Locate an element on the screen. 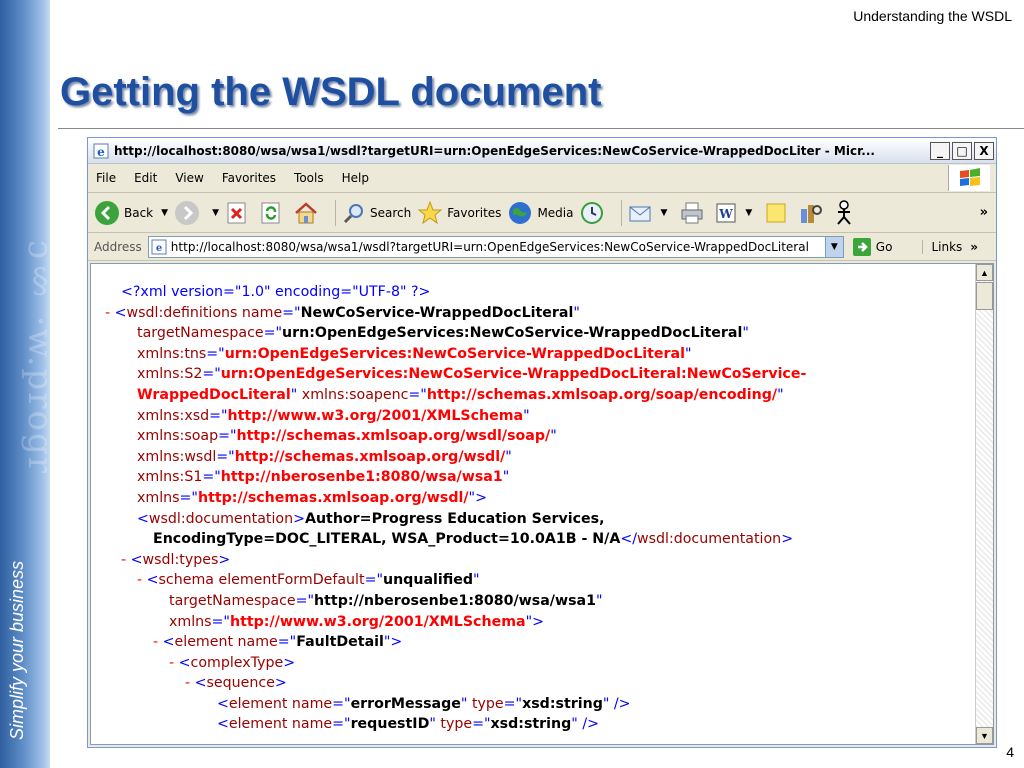 The width and height of the screenshot is (1024, 768). forward-arrow-icon is located at coordinates (187, 212).